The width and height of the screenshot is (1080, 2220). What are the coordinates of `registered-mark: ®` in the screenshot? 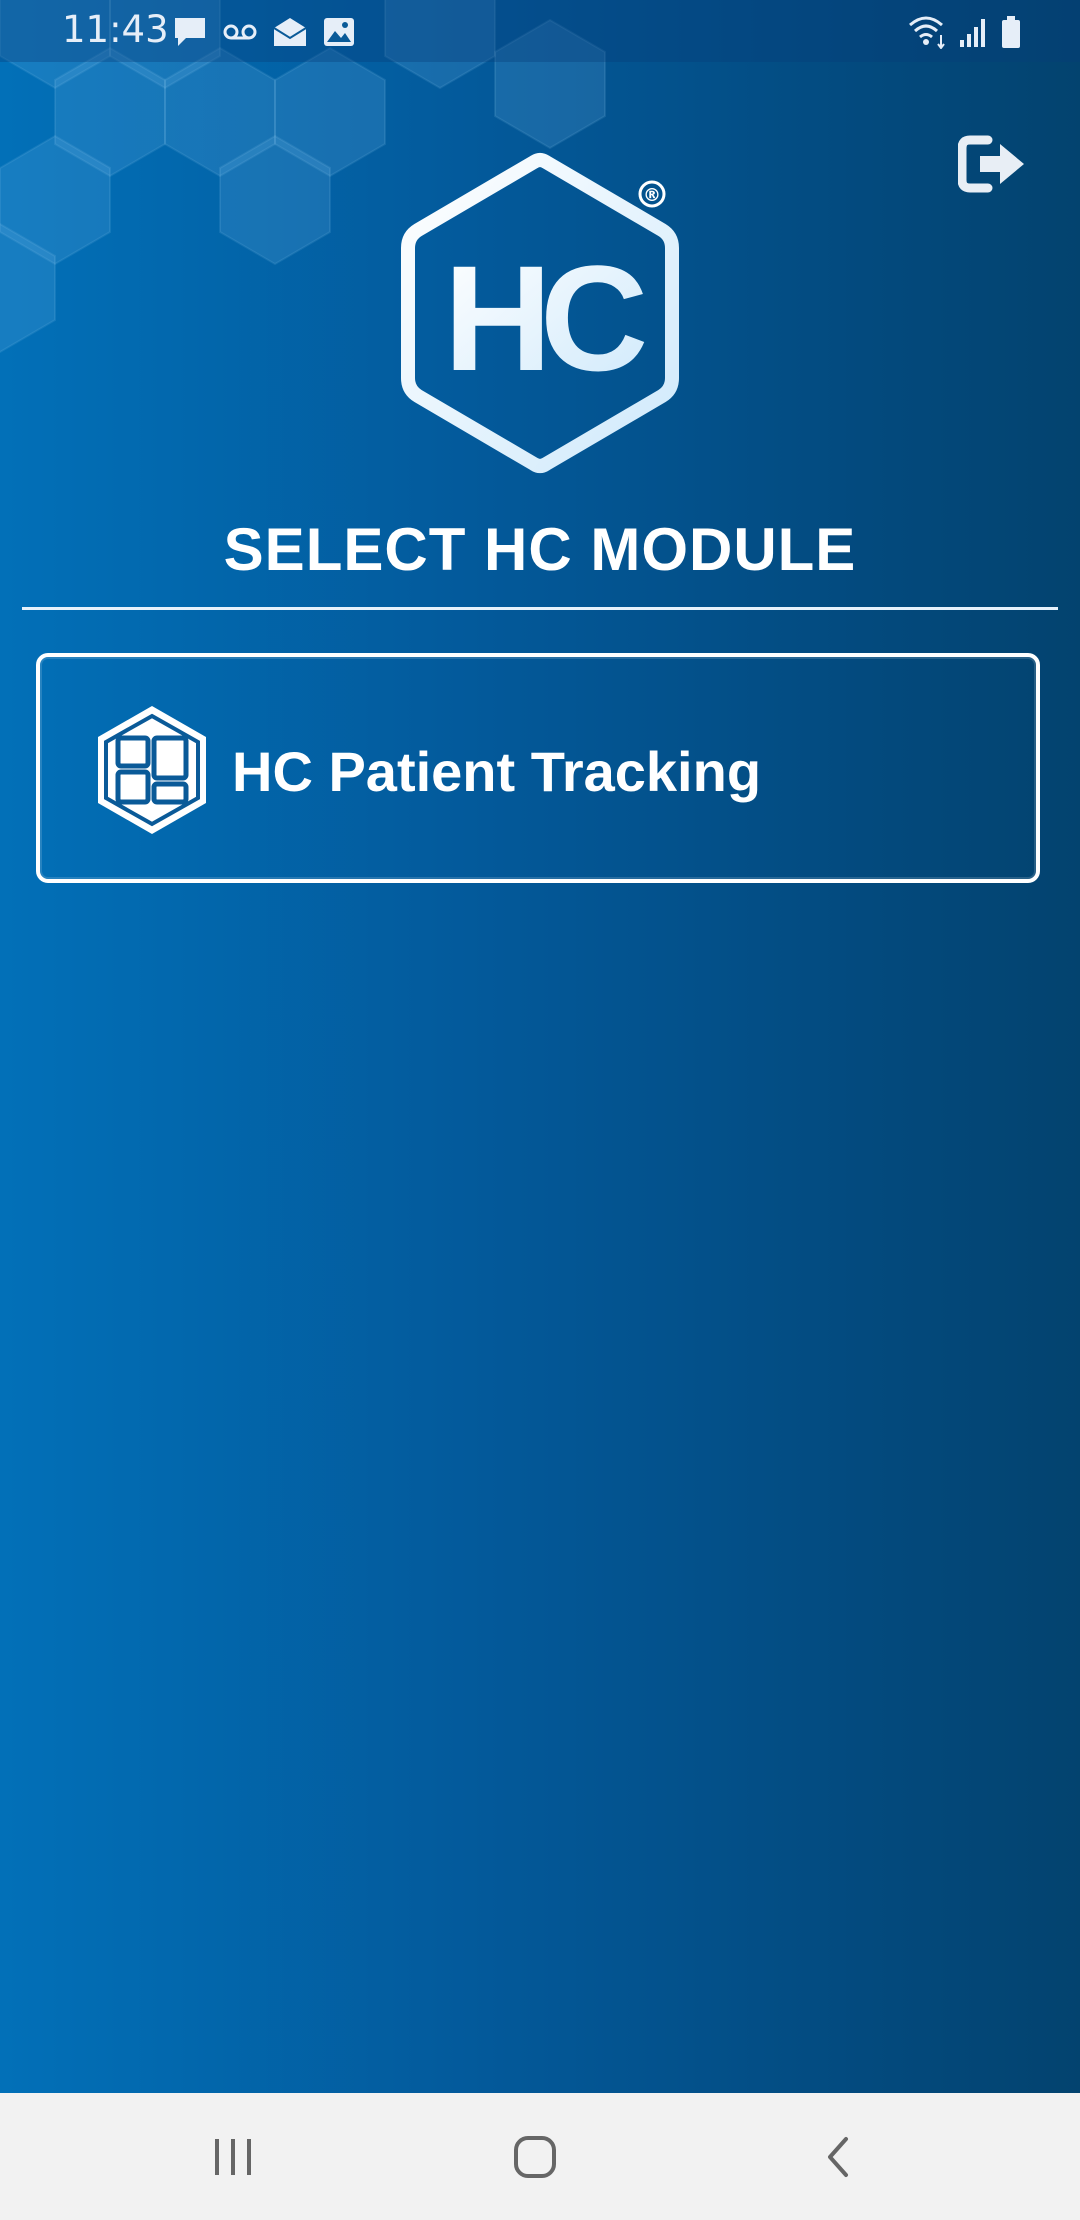 It's located at (652, 195).